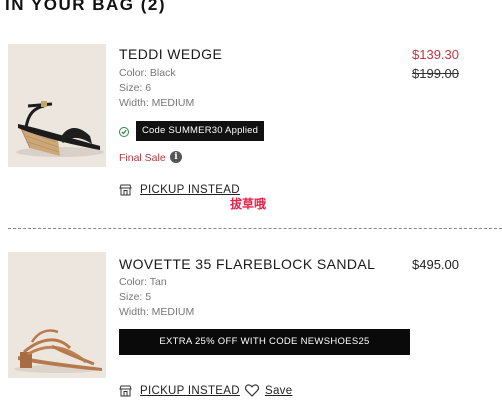 The width and height of the screenshot is (502, 407). I want to click on product-color: Color: Black, so click(147, 73).